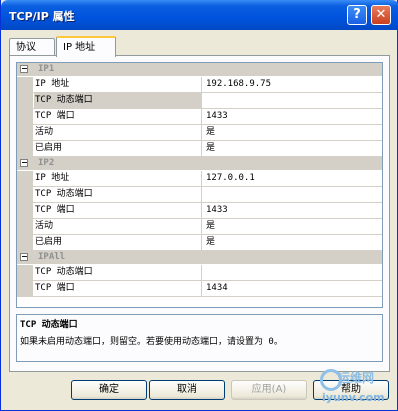 The image size is (398, 411). What do you see at coordinates (292, 84) in the screenshot?
I see `property-value: 192.168.9.75` at bounding box center [292, 84].